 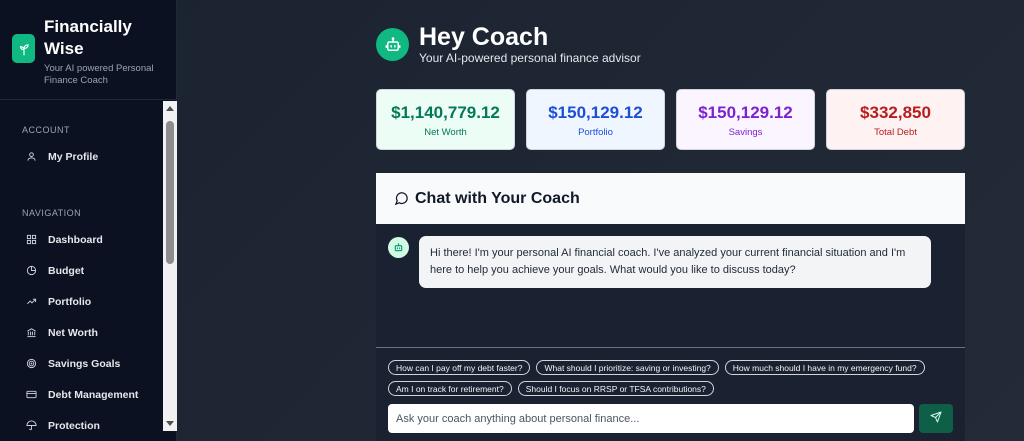 I want to click on sidebar-item-debt-management: Debt Management, so click(x=81, y=394).